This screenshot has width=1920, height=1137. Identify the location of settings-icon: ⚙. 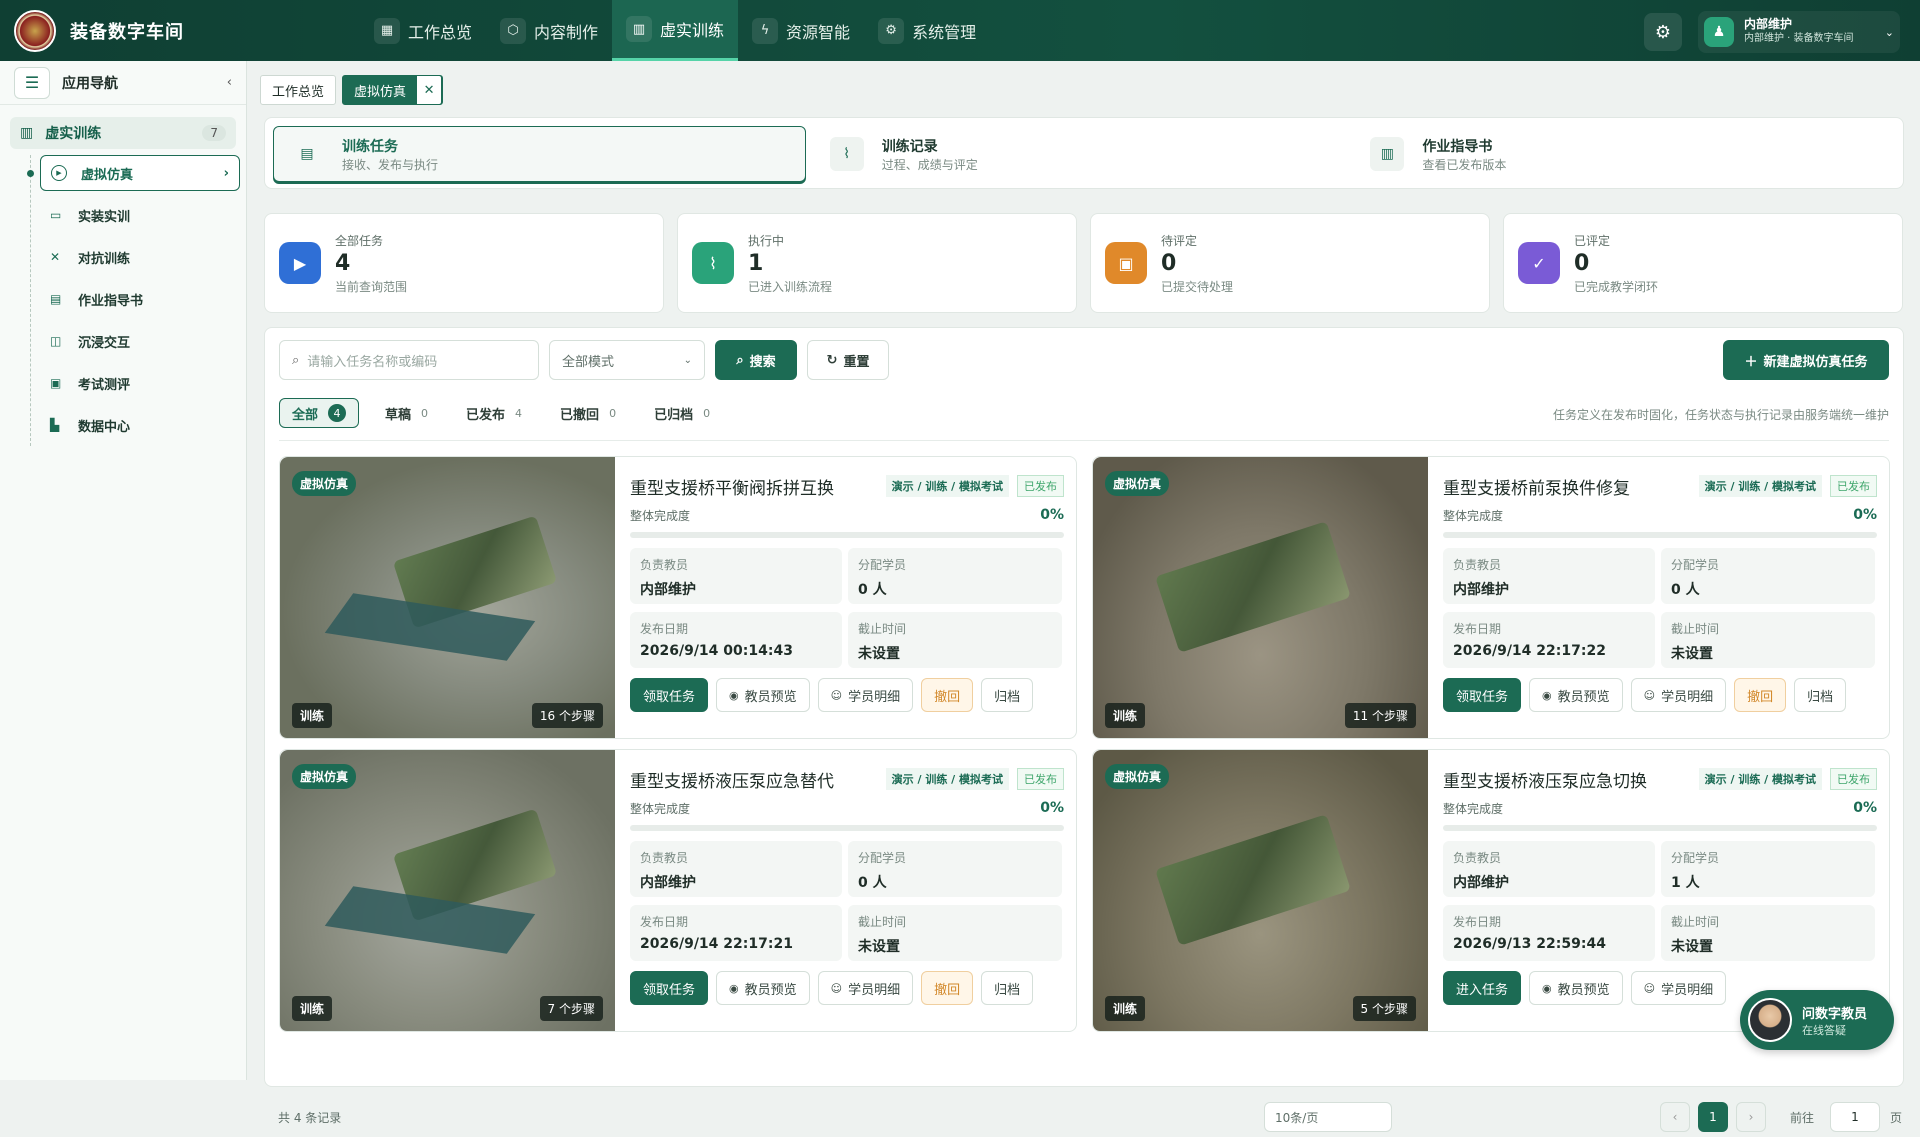
(1663, 32).